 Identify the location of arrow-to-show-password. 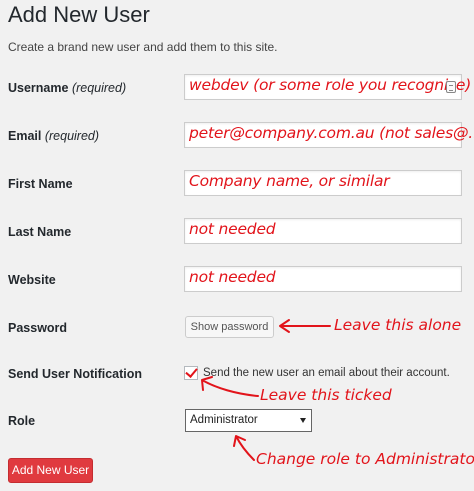
(305, 326).